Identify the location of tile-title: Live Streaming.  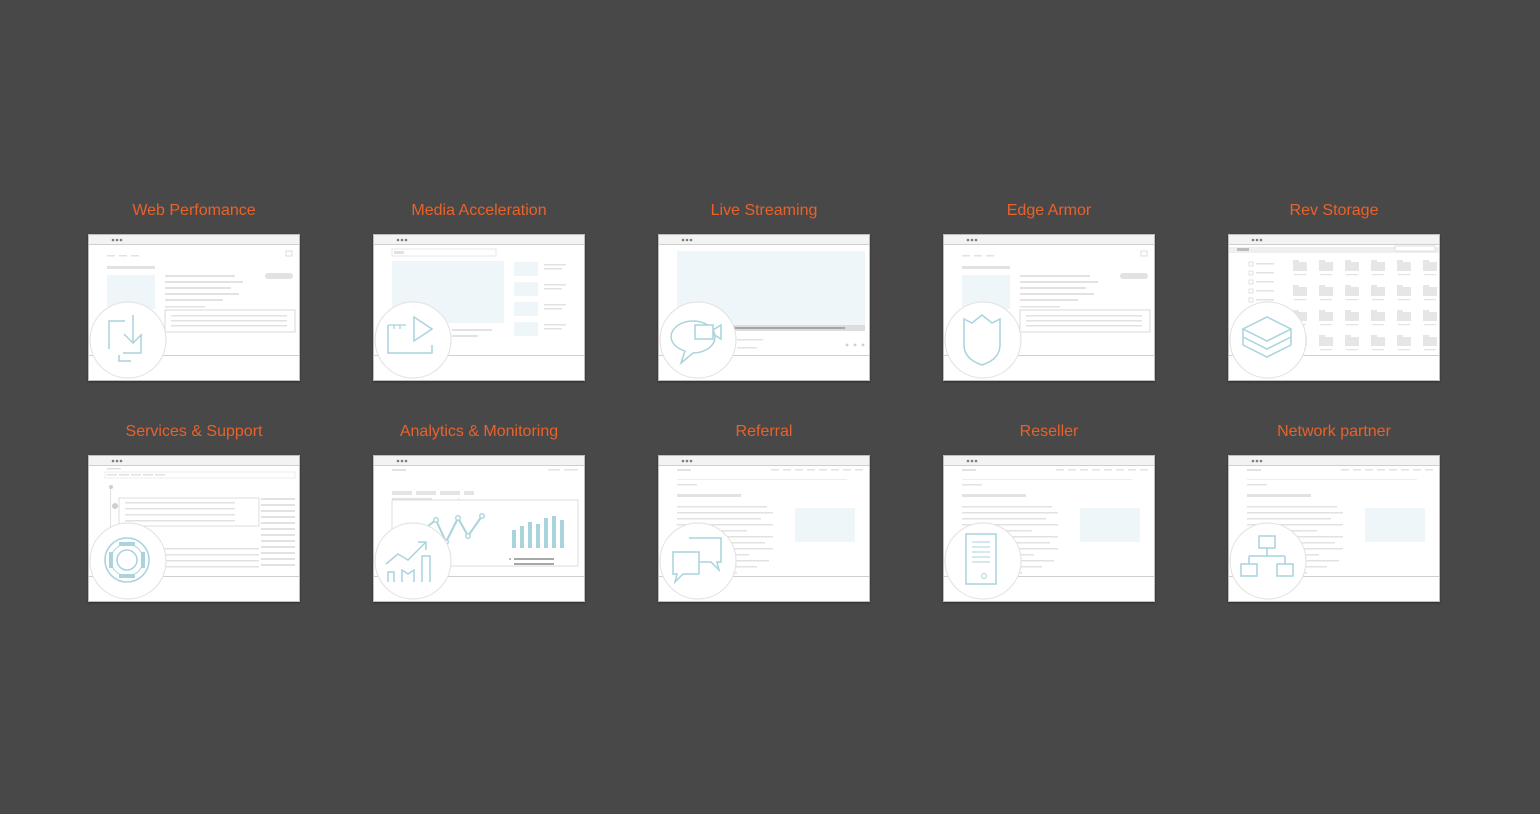
(764, 211).